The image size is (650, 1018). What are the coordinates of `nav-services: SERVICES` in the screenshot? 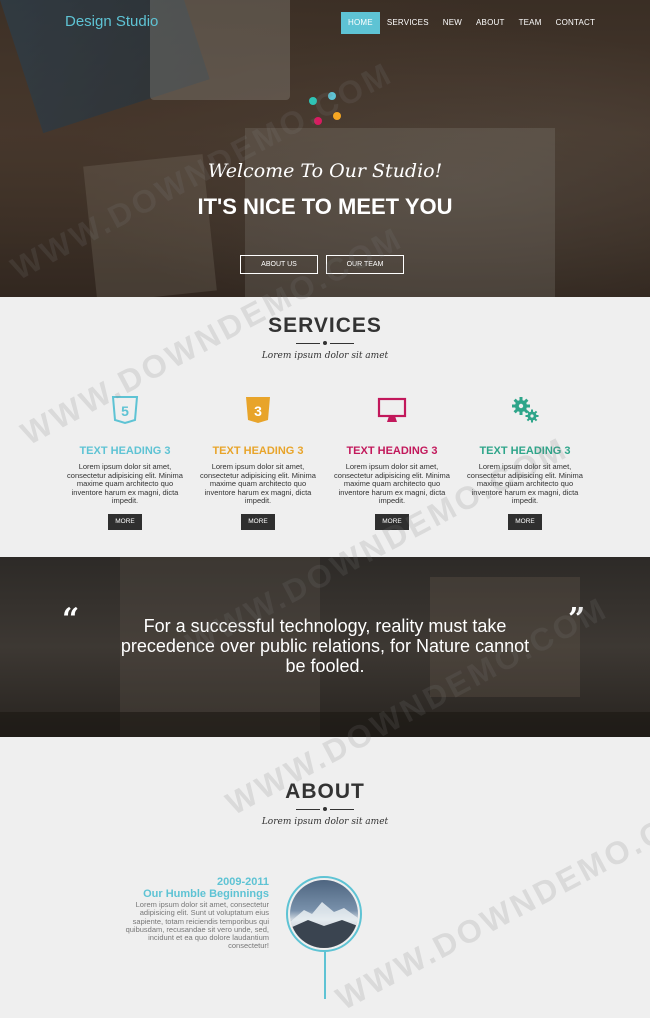 It's located at (408, 23).